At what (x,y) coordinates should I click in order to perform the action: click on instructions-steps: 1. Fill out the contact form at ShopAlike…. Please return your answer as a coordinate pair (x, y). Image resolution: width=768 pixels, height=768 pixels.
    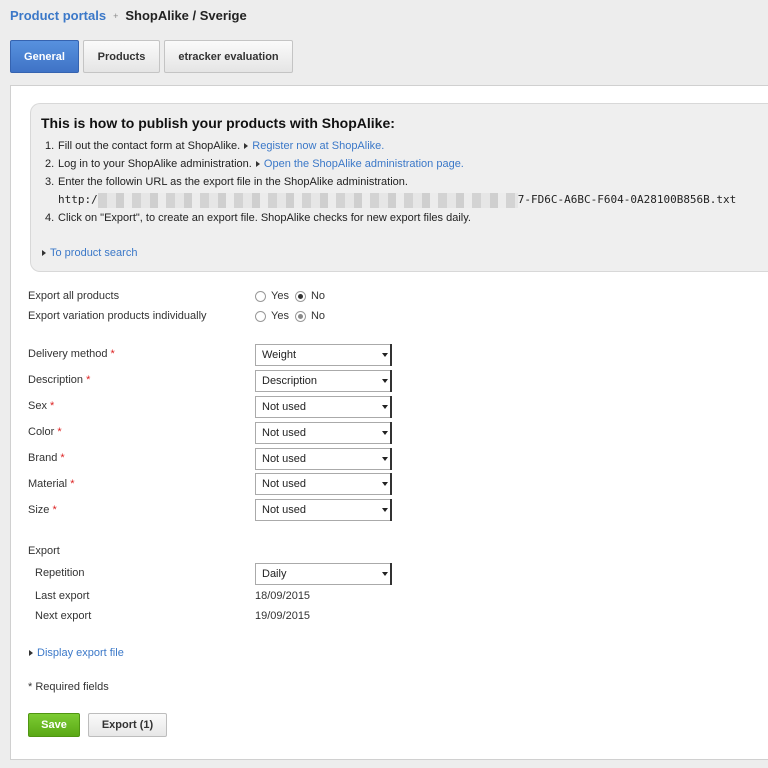
    Looking at the image, I should click on (390, 182).